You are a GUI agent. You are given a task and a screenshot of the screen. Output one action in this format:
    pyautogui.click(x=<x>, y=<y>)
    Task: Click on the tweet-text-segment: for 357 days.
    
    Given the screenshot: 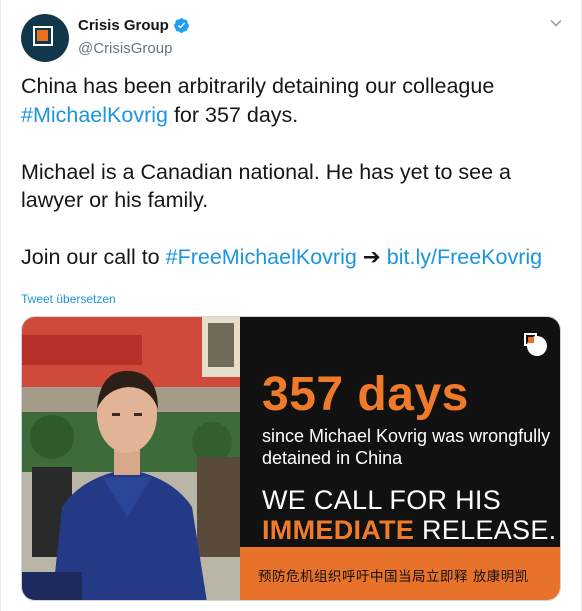 What is the action you would take?
    pyautogui.click(x=233, y=114)
    